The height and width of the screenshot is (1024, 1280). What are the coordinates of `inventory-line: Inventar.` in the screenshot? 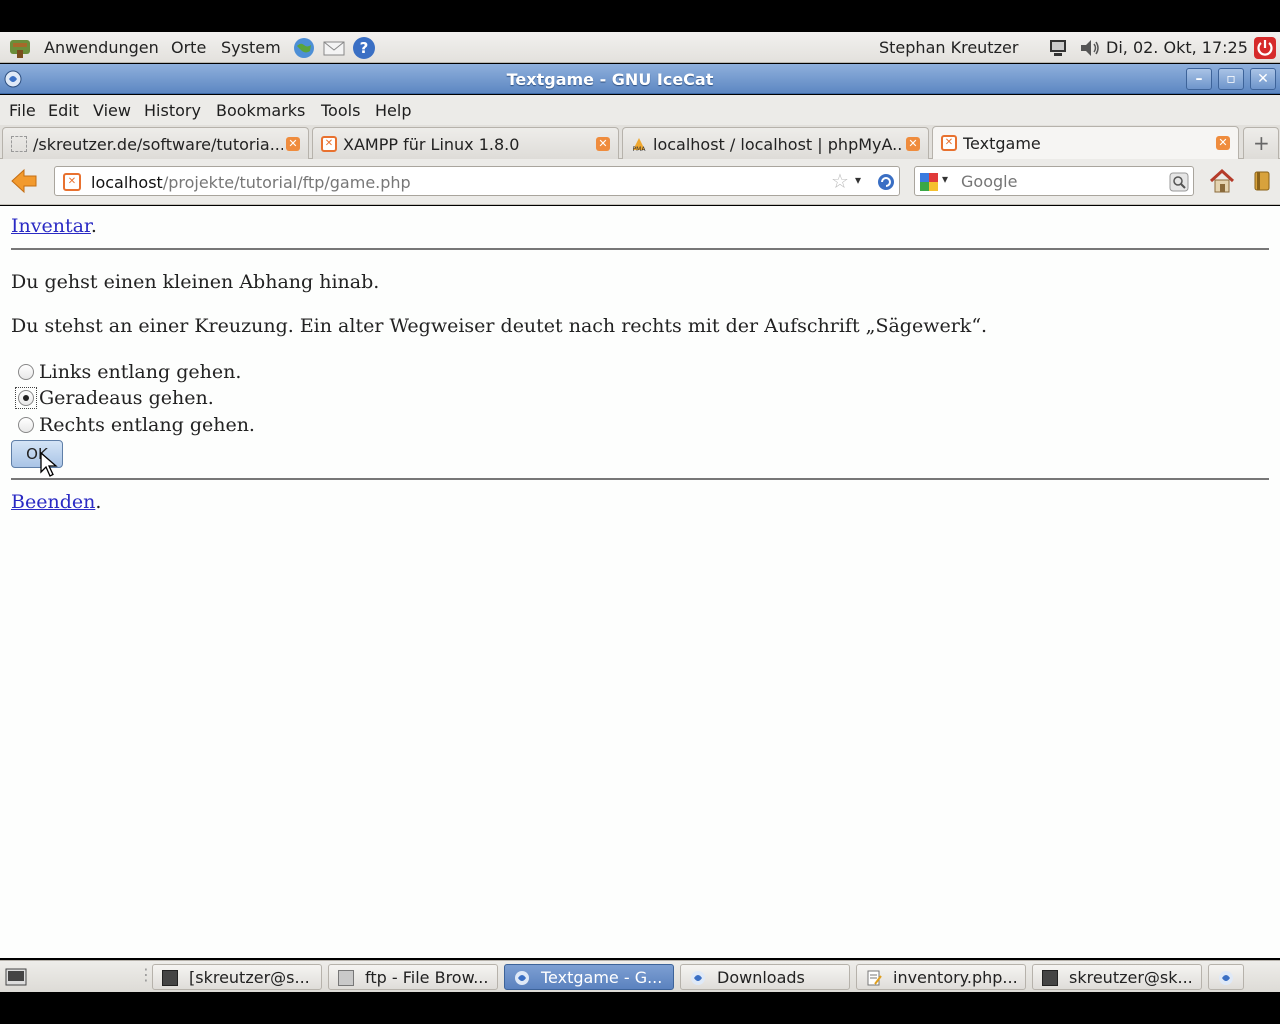 It's located at (54, 226).